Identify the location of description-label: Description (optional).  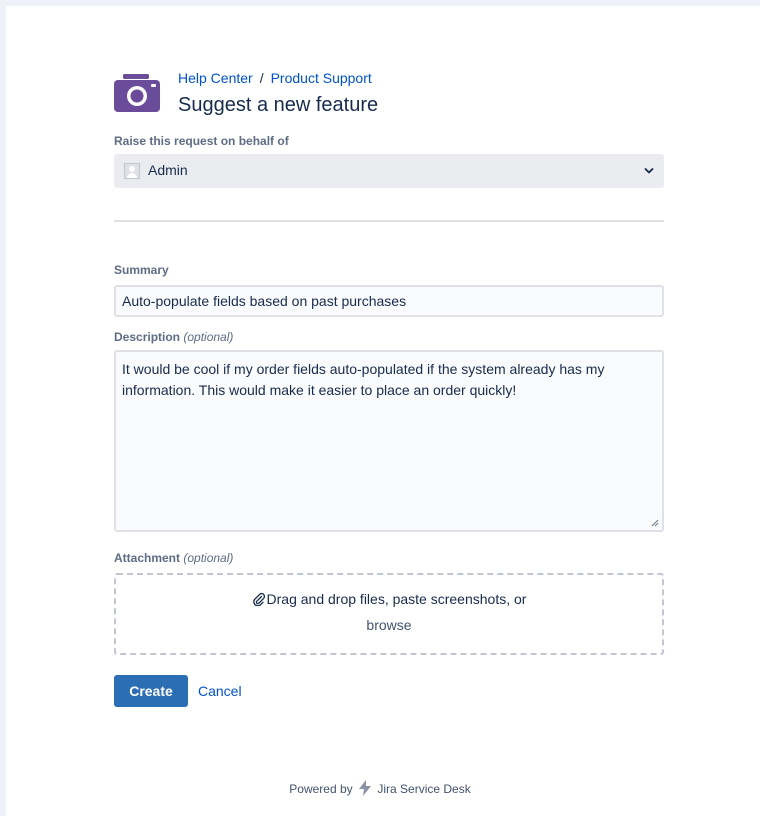
(173, 337).